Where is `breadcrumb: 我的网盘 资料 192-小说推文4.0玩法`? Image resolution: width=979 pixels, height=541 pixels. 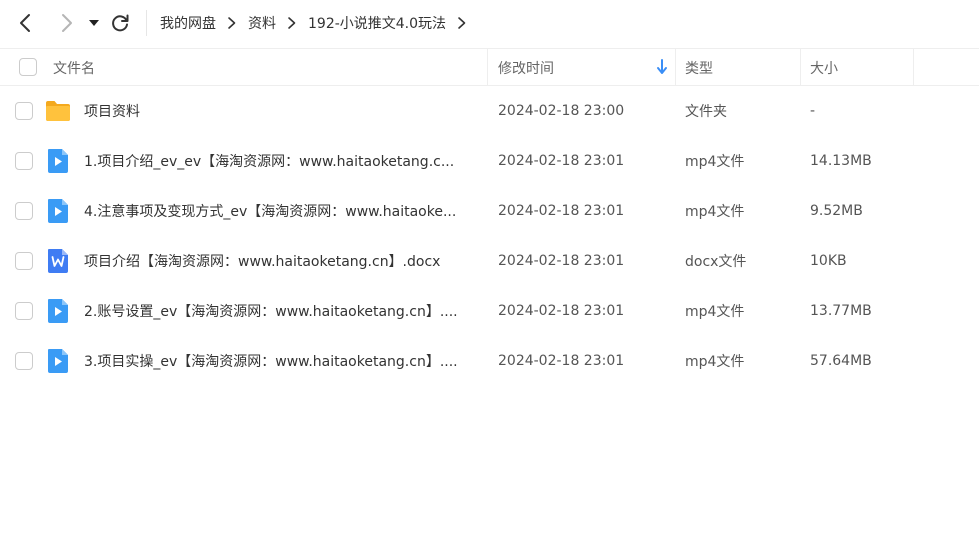
breadcrumb: 我的网盘 资料 192-小说推文4.0玩法 is located at coordinates (319, 23).